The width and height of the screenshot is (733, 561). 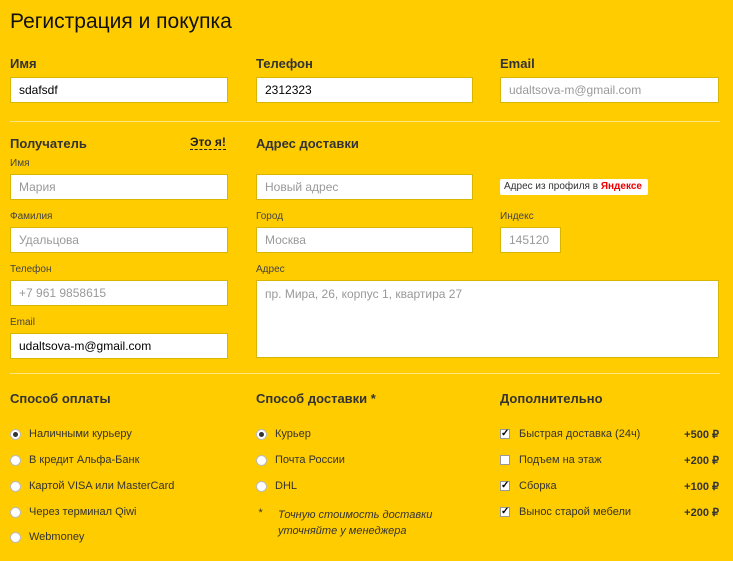 I want to click on name-input: sdafsdf, so click(x=119, y=90).